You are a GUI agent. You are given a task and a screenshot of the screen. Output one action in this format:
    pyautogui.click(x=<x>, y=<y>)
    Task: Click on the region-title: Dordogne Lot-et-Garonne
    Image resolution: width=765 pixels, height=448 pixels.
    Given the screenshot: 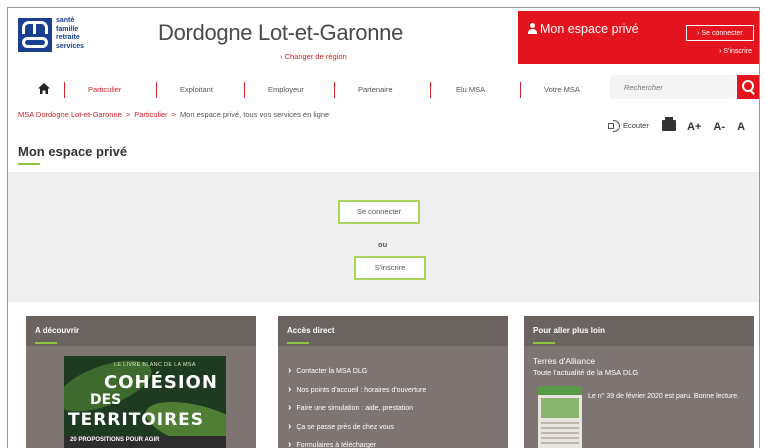 What is the action you would take?
    pyautogui.click(x=281, y=32)
    